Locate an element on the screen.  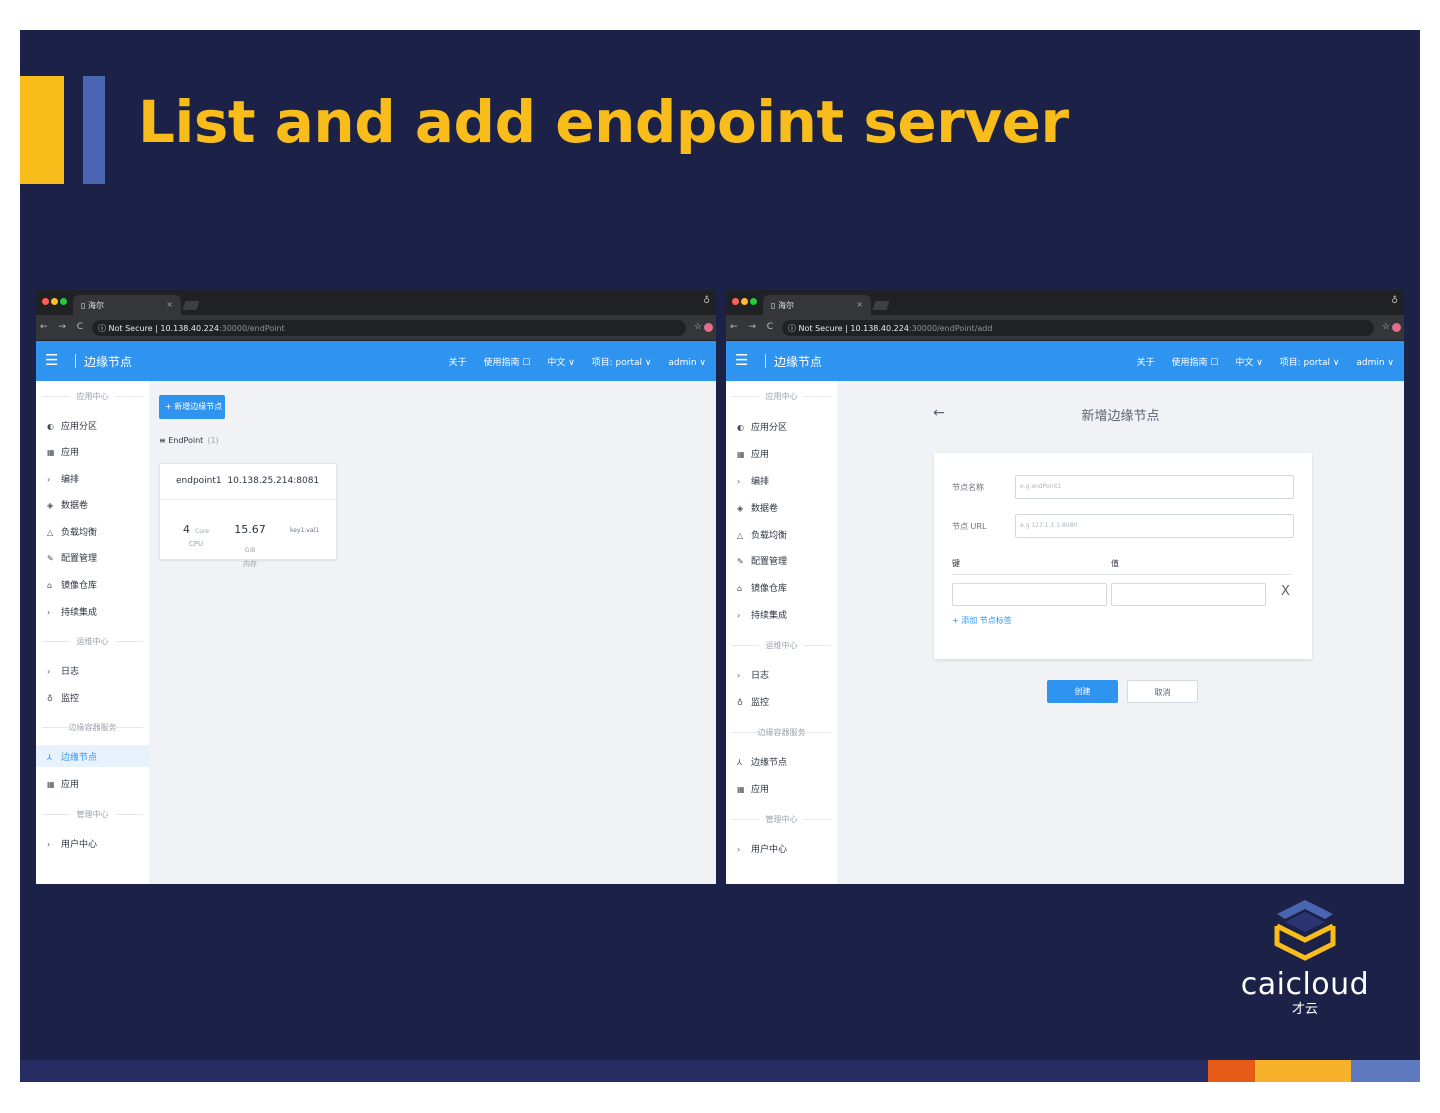
add-endpoint-button: + 新增边缘节点 is located at coordinates (192, 407).